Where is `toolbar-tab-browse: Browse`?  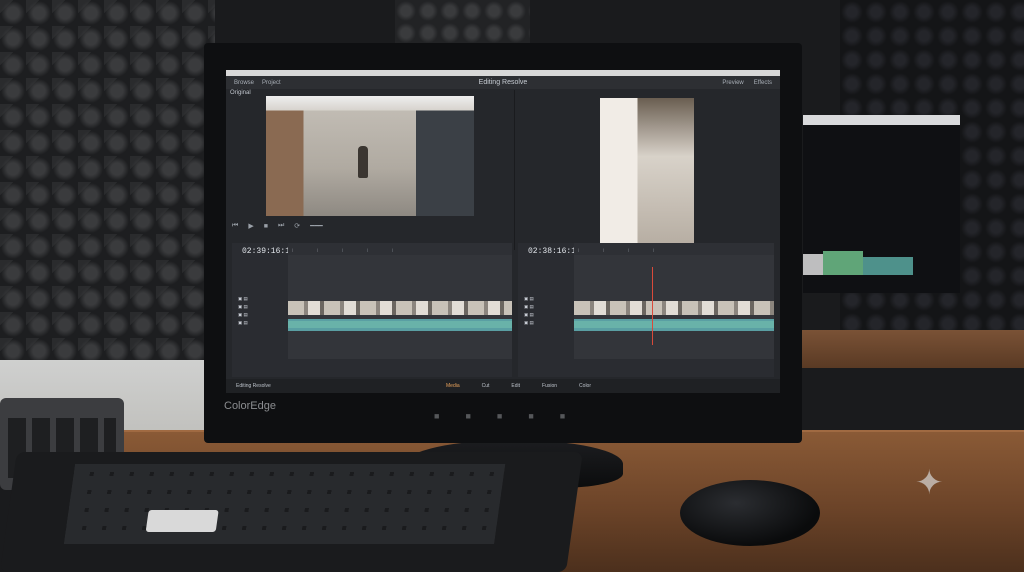 toolbar-tab-browse: Browse is located at coordinates (244, 83).